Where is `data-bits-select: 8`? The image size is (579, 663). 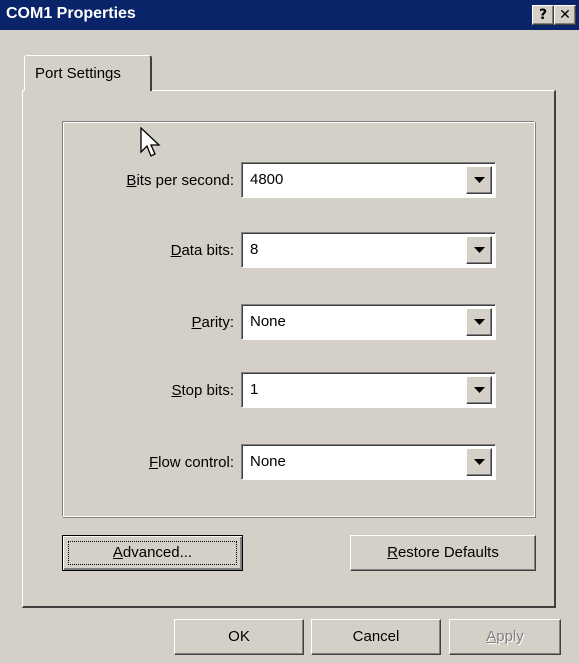 data-bits-select: 8 is located at coordinates (368, 250).